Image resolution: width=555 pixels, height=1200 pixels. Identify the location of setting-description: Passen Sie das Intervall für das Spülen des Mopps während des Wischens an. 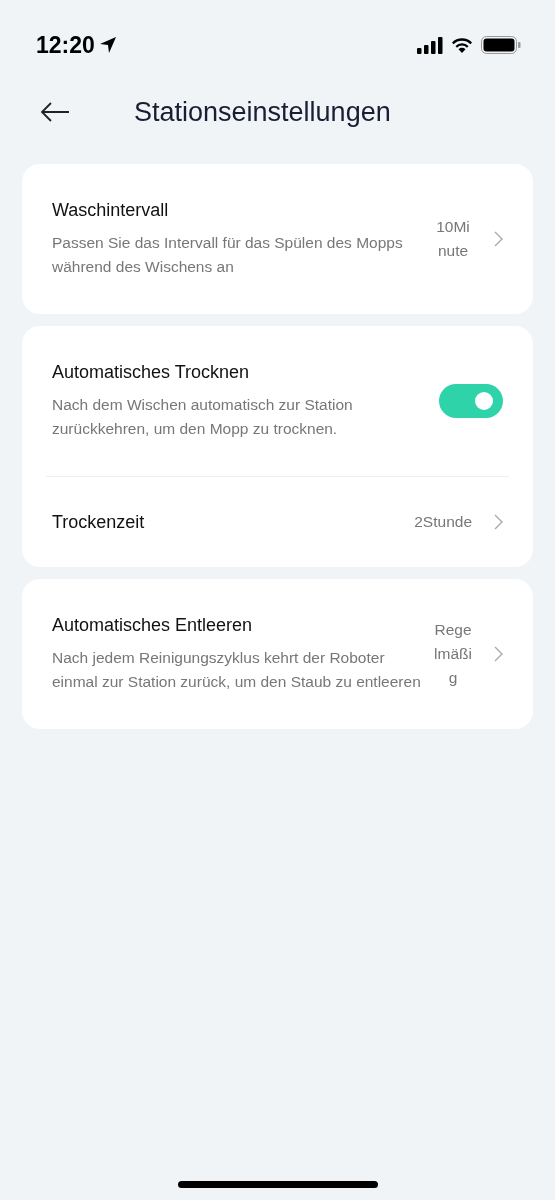
(228, 254).